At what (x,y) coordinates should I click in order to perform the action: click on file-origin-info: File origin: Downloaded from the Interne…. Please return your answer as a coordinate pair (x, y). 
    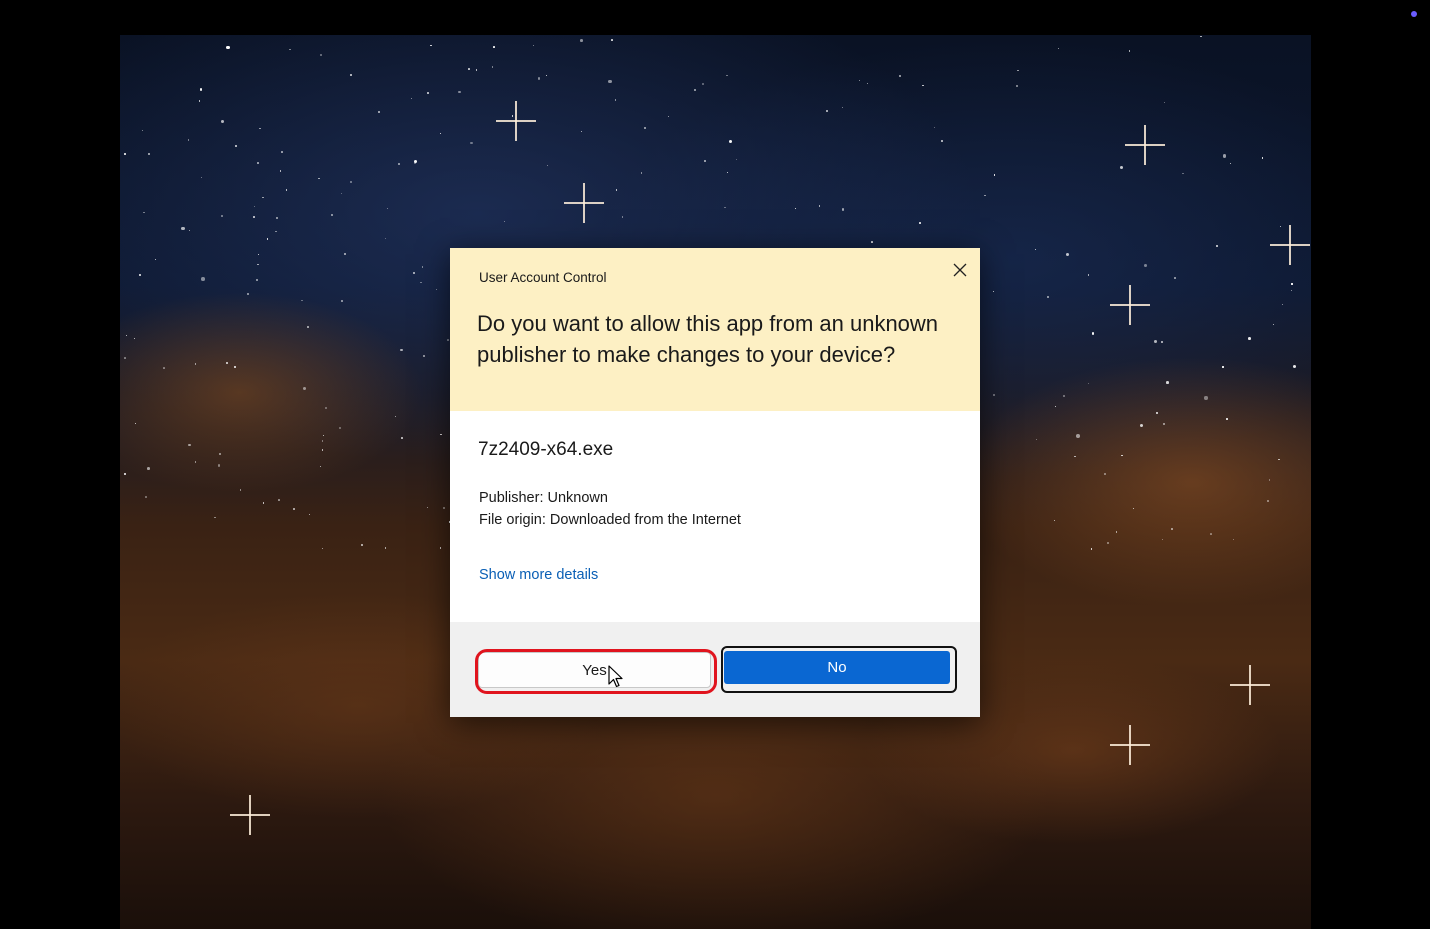
    Looking at the image, I should click on (610, 520).